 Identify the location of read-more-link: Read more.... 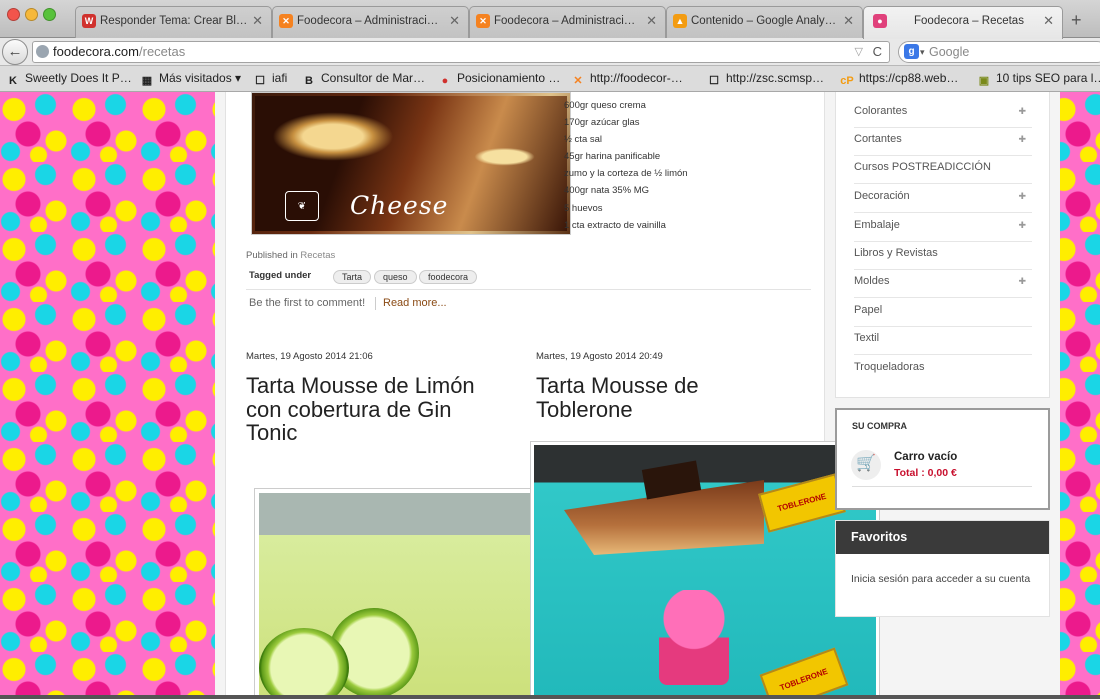
(415, 303).